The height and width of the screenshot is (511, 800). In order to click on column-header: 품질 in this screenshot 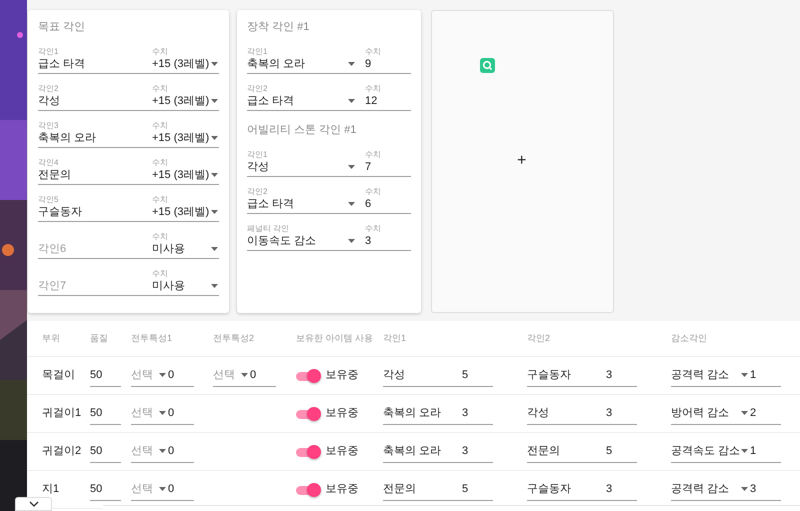, I will do `click(99, 337)`.